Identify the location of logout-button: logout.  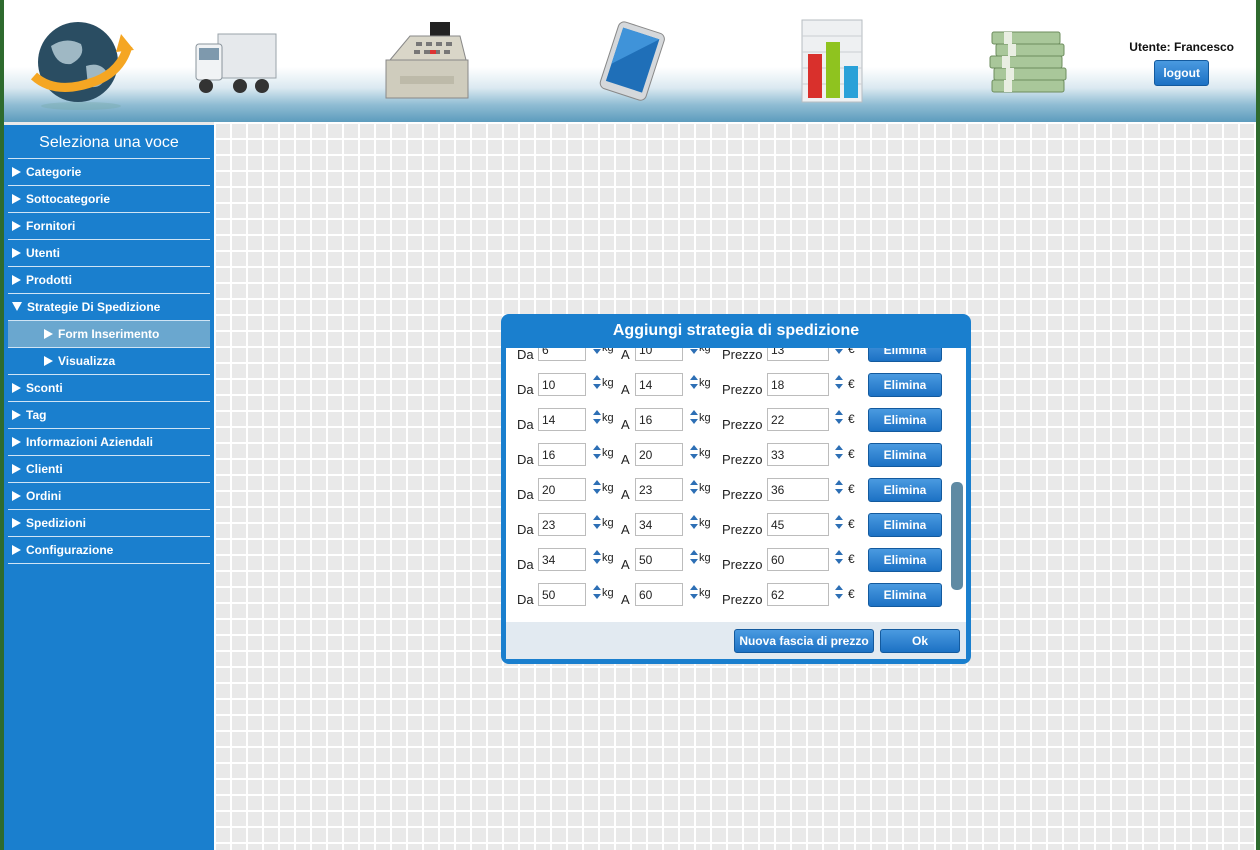
(1181, 73).